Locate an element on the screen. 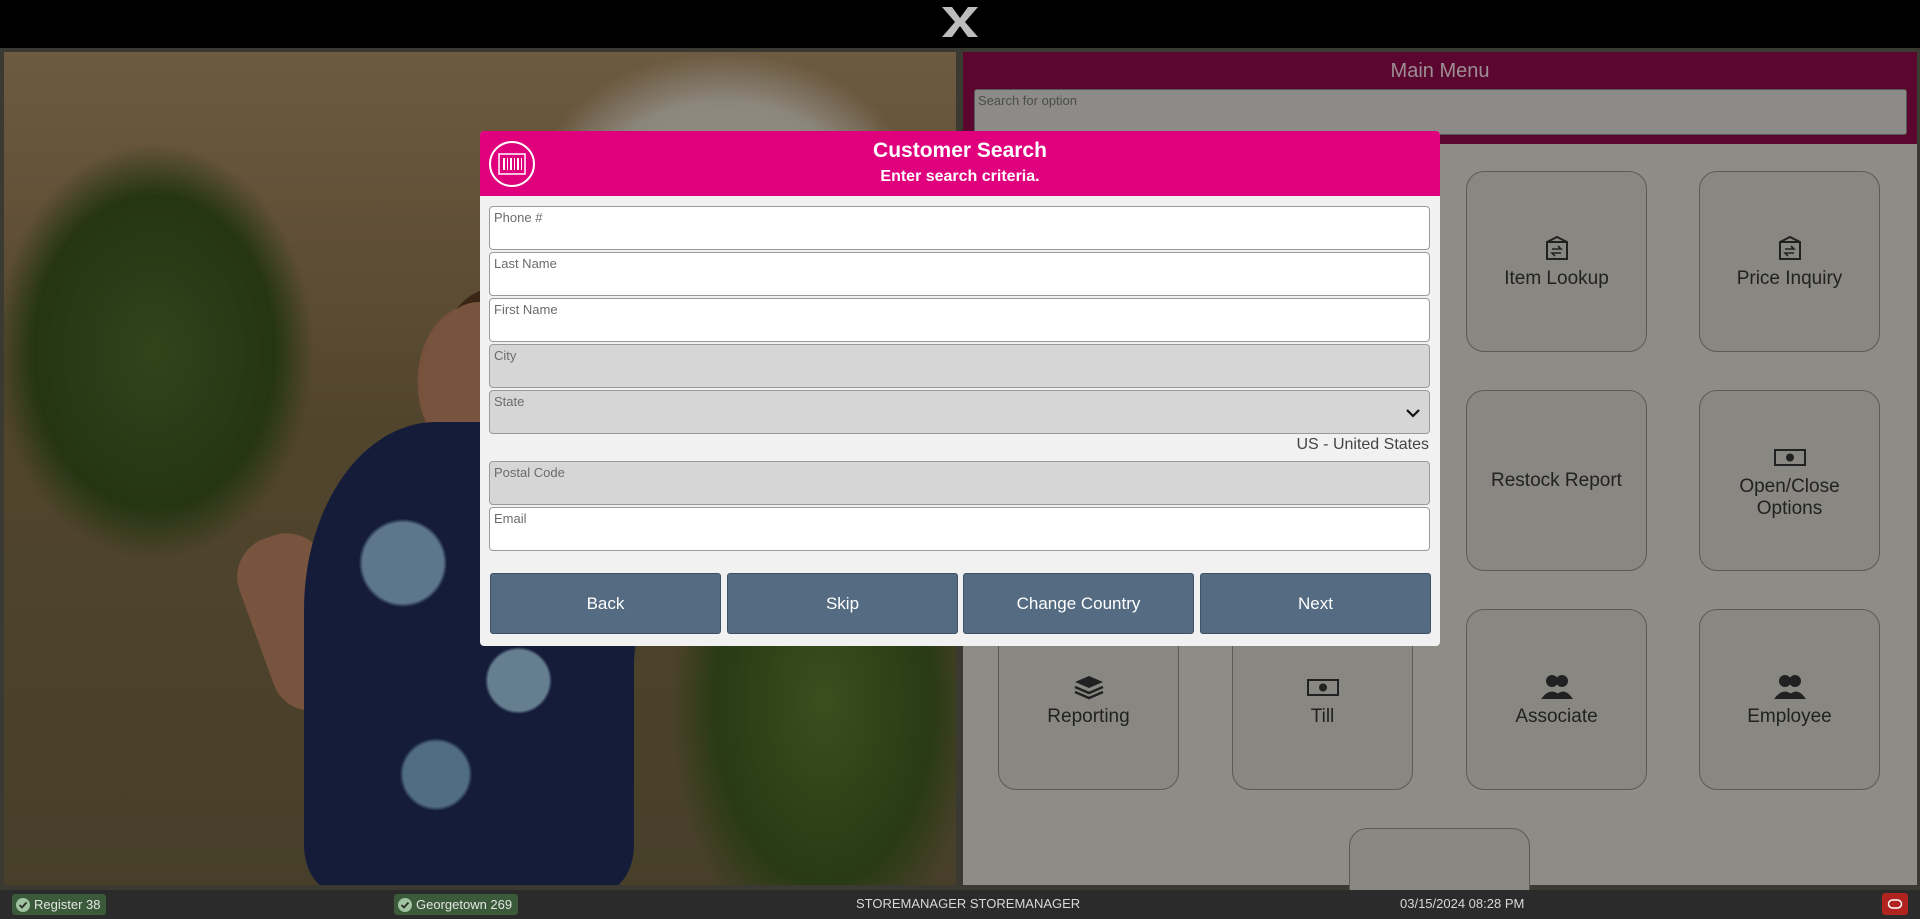 The width and height of the screenshot is (1920, 919). change-country-button: Change Country is located at coordinates (1078, 603).